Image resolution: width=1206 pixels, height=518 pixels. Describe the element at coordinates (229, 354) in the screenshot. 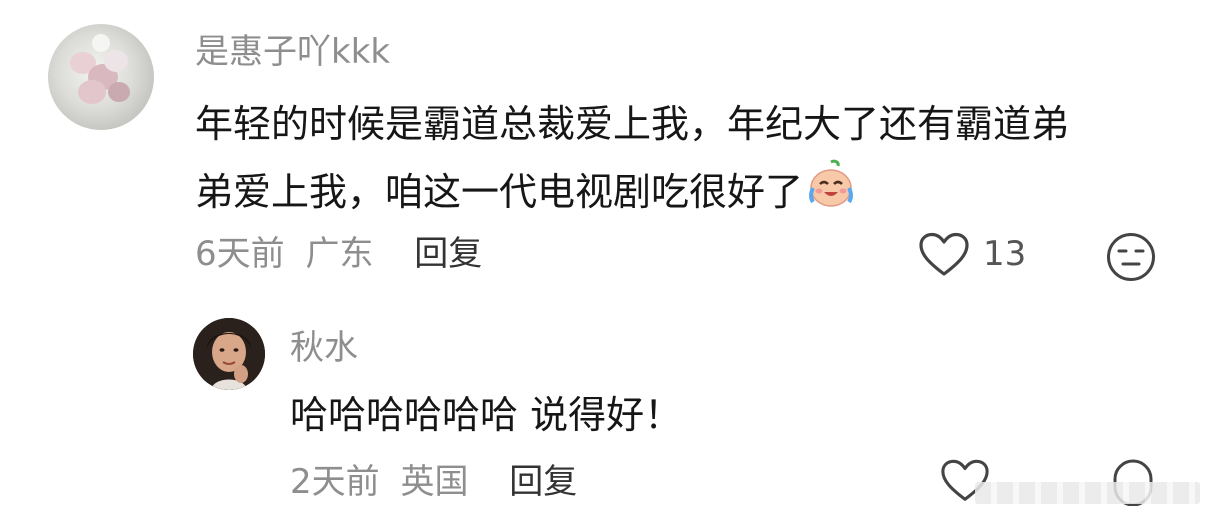

I see `reply-avatar` at that location.